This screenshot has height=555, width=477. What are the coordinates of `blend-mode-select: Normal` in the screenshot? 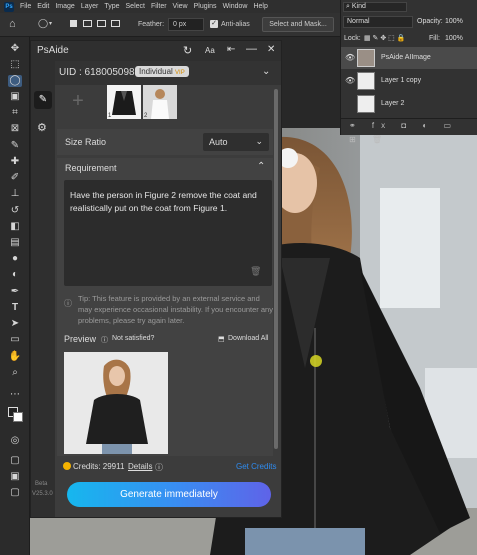 It's located at (378, 22).